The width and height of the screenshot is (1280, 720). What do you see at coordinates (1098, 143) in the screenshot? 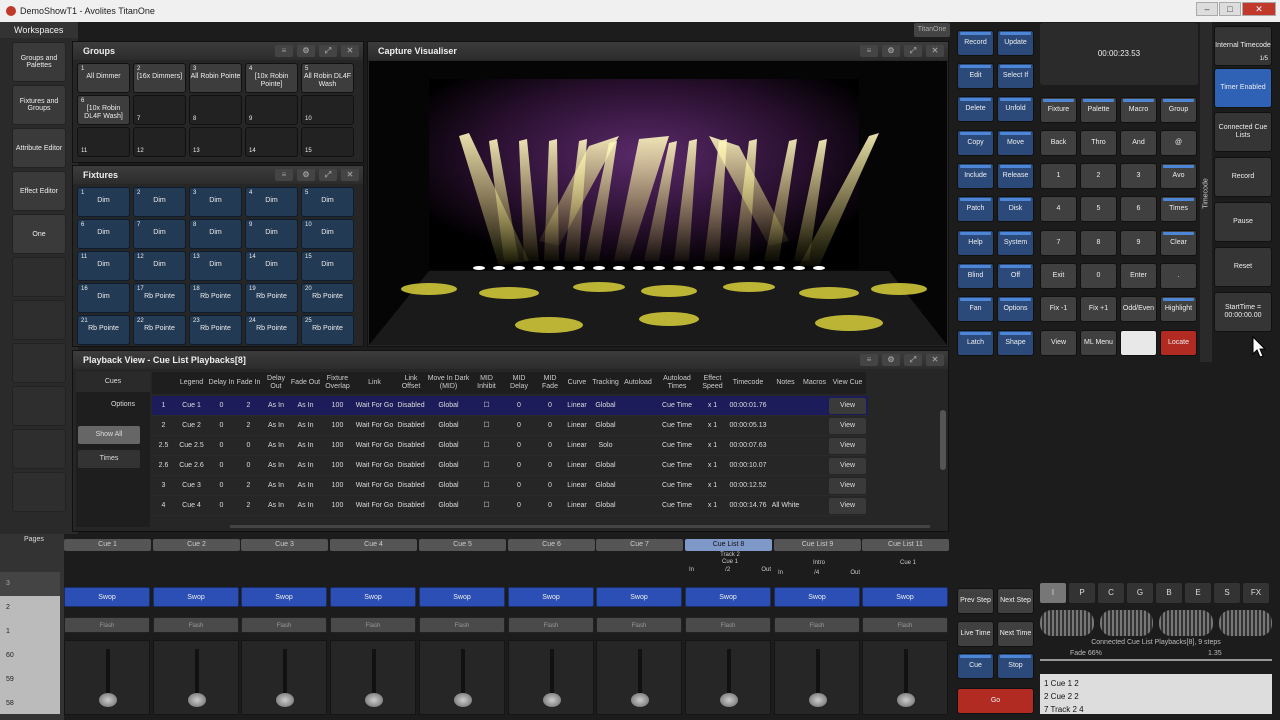
I see `thro-key: Thro` at bounding box center [1098, 143].